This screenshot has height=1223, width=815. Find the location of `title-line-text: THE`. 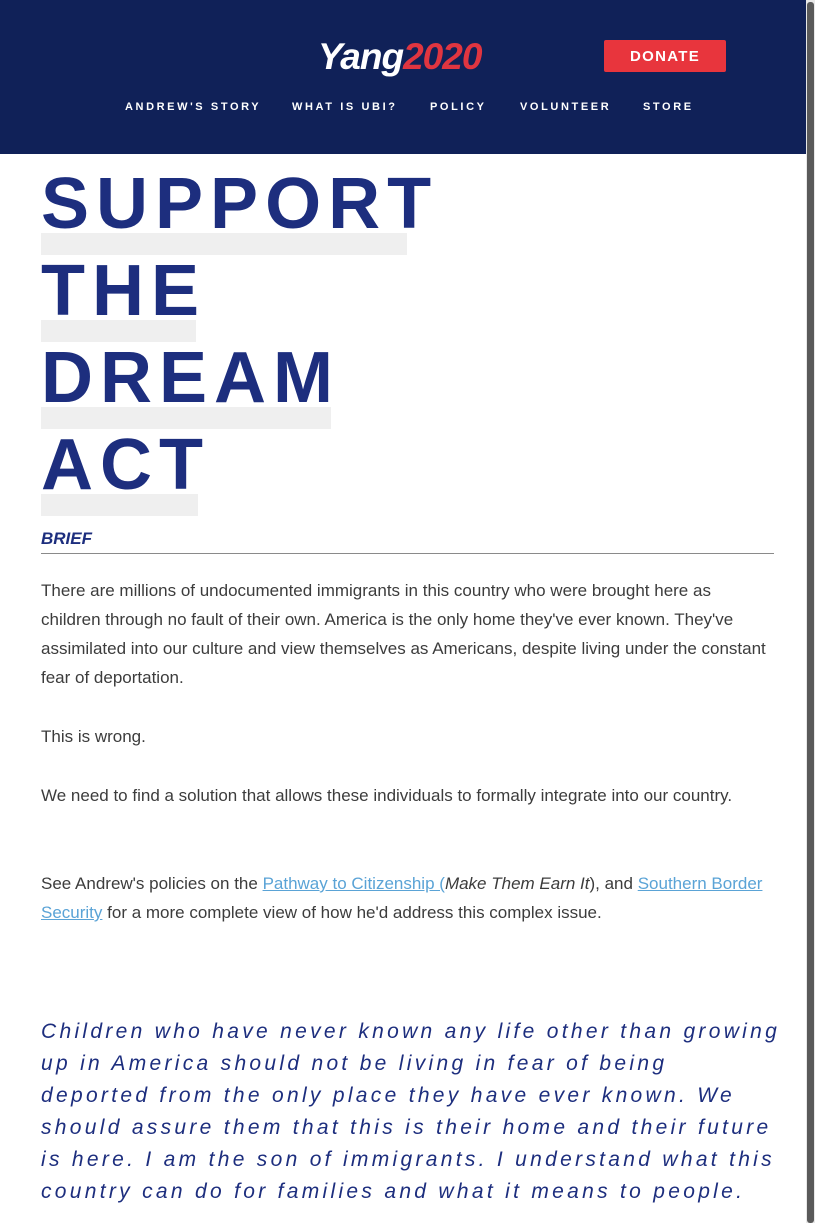

title-line-text: THE is located at coordinates (123, 291).